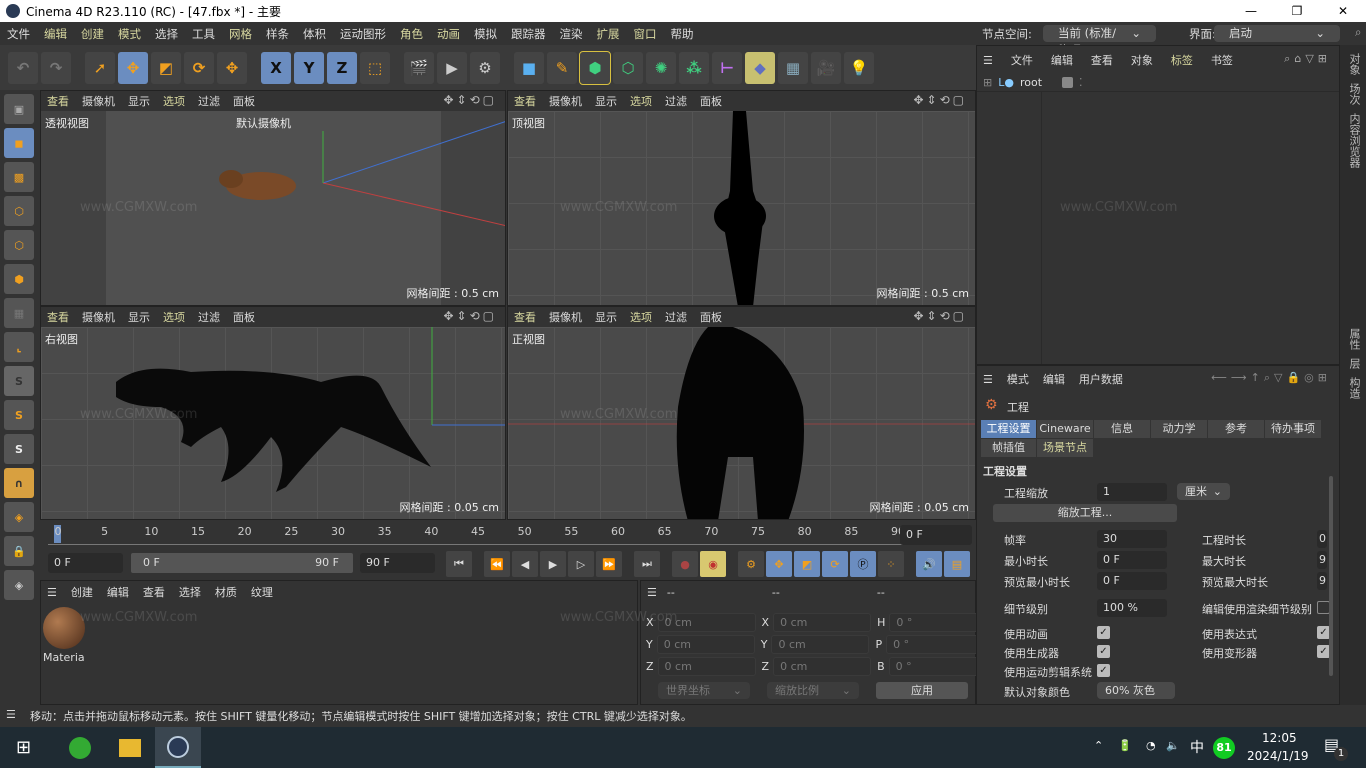 Image resolution: width=1366 pixels, height=768 pixels. Describe the element at coordinates (478, 534) in the screenshot. I see `timeline-ruler: 0 5 10 15 20 25 30 35 40 45 50 55 60 65 70 75 80 85 90` at that location.